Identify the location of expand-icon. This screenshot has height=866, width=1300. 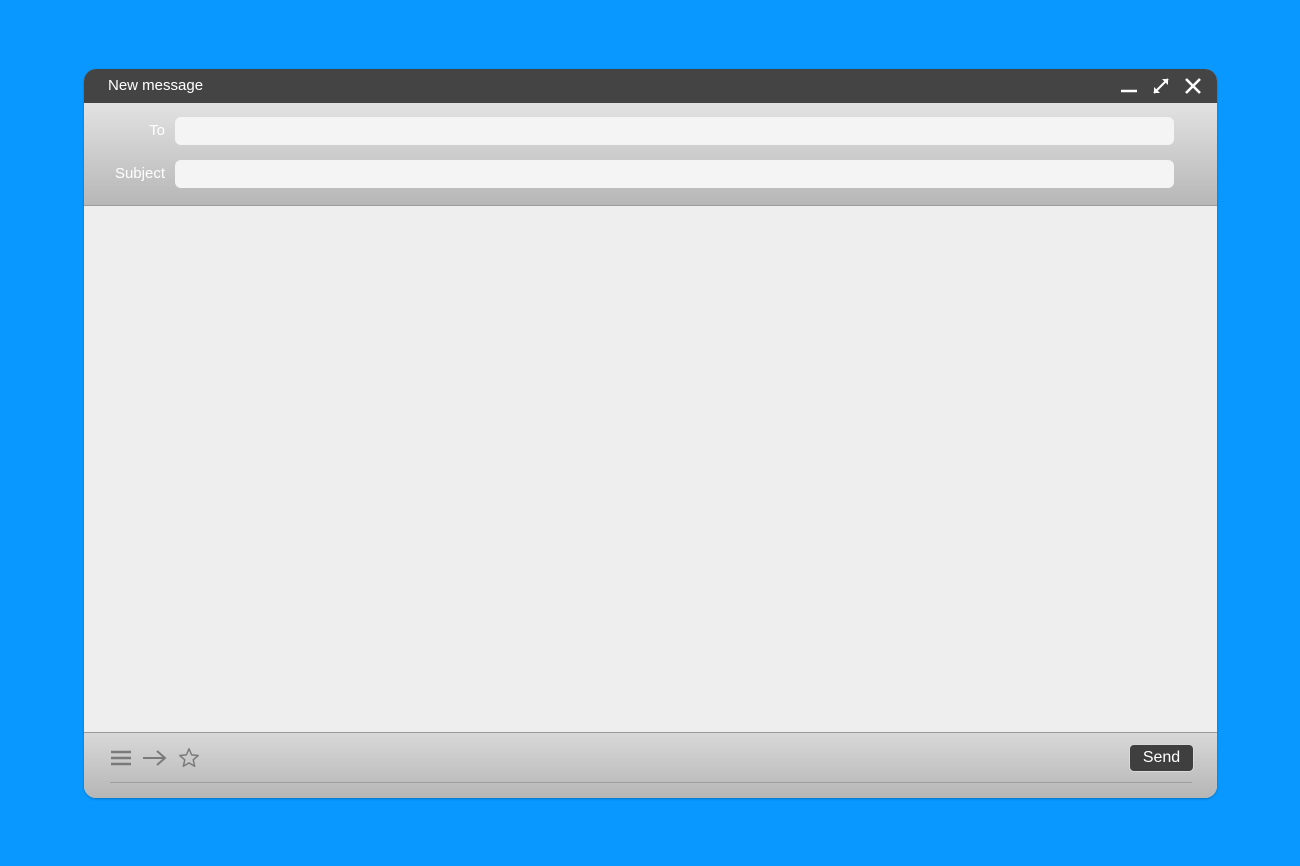
(1161, 86).